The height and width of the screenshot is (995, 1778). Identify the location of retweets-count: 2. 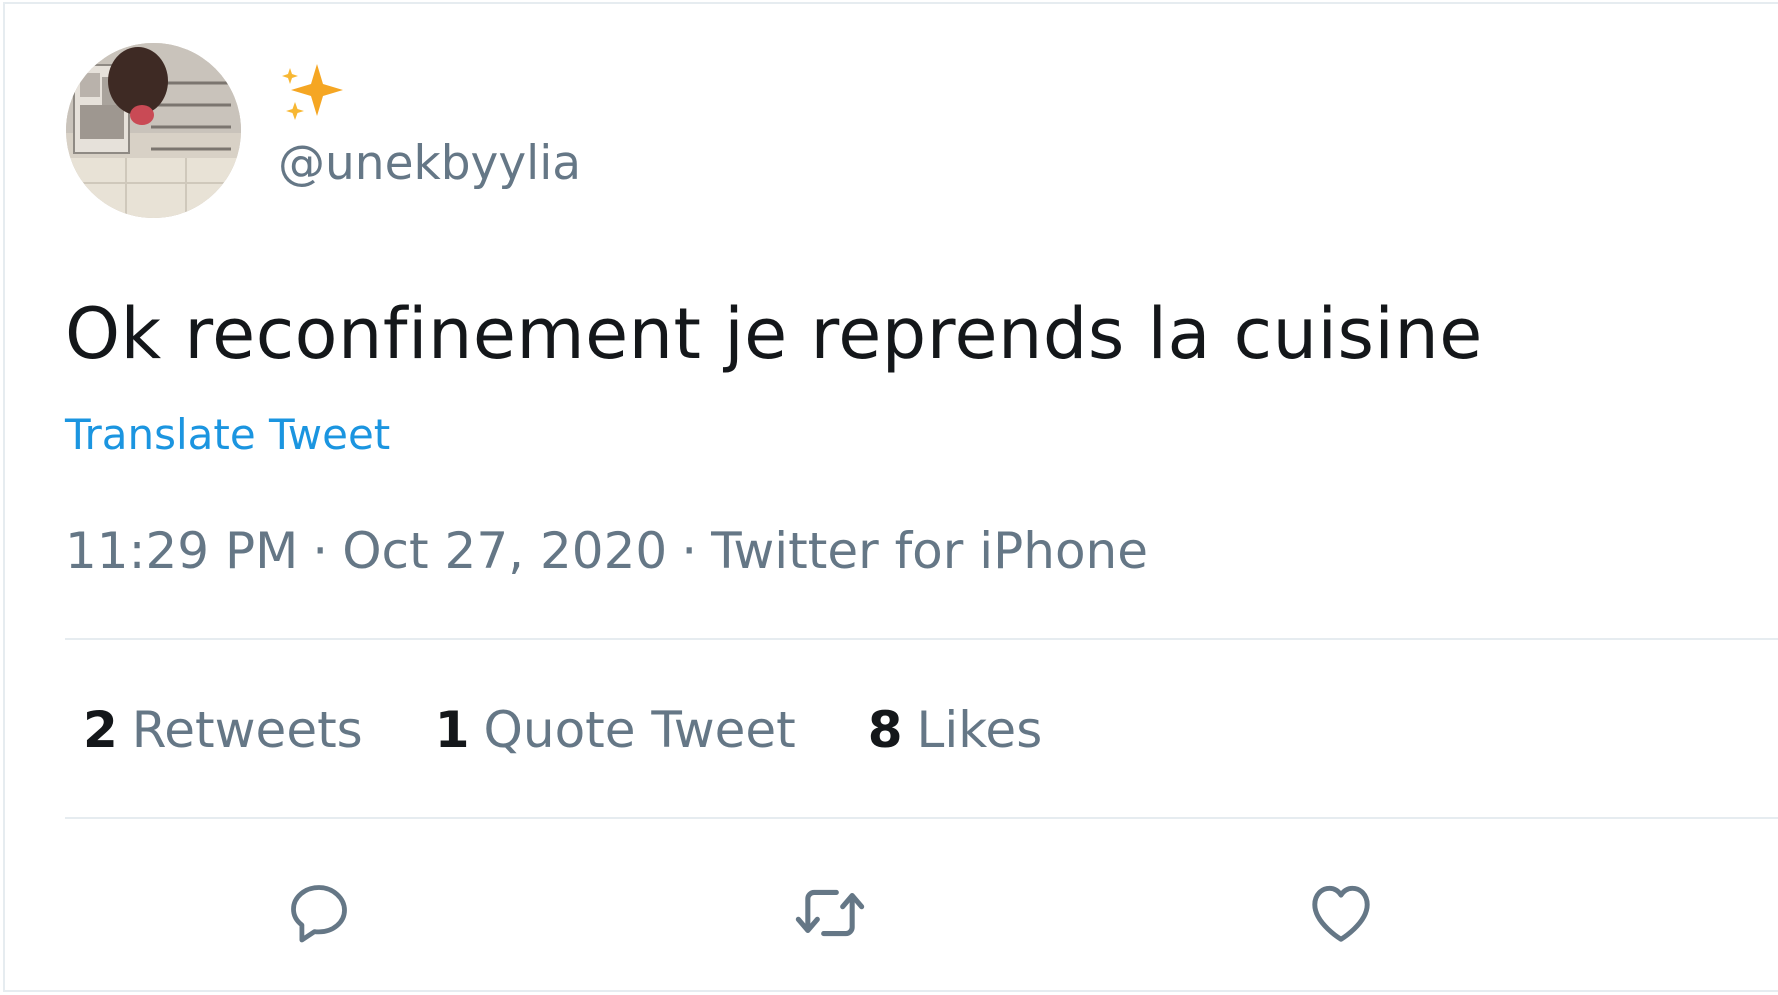
(100, 730).